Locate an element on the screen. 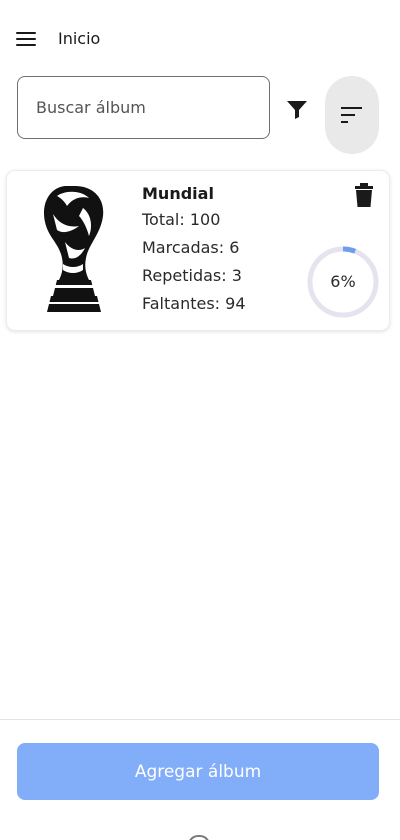 The height and width of the screenshot is (840, 400). filter-icon is located at coordinates (297, 109).